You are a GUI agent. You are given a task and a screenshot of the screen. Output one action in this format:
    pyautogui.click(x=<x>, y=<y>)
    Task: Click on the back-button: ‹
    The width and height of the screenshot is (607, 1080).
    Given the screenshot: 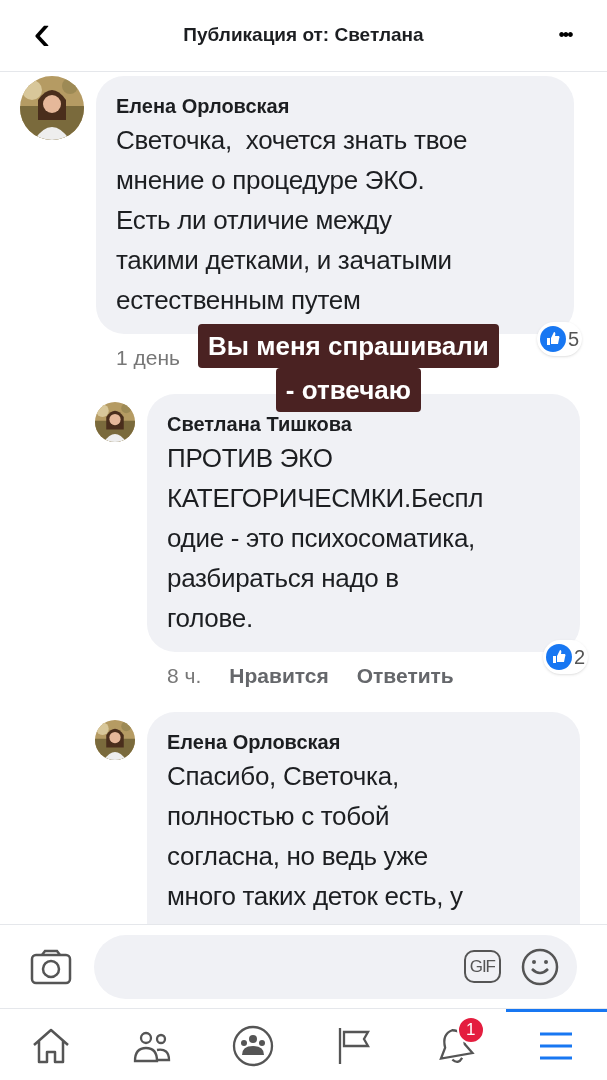 What is the action you would take?
    pyautogui.click(x=42, y=31)
    